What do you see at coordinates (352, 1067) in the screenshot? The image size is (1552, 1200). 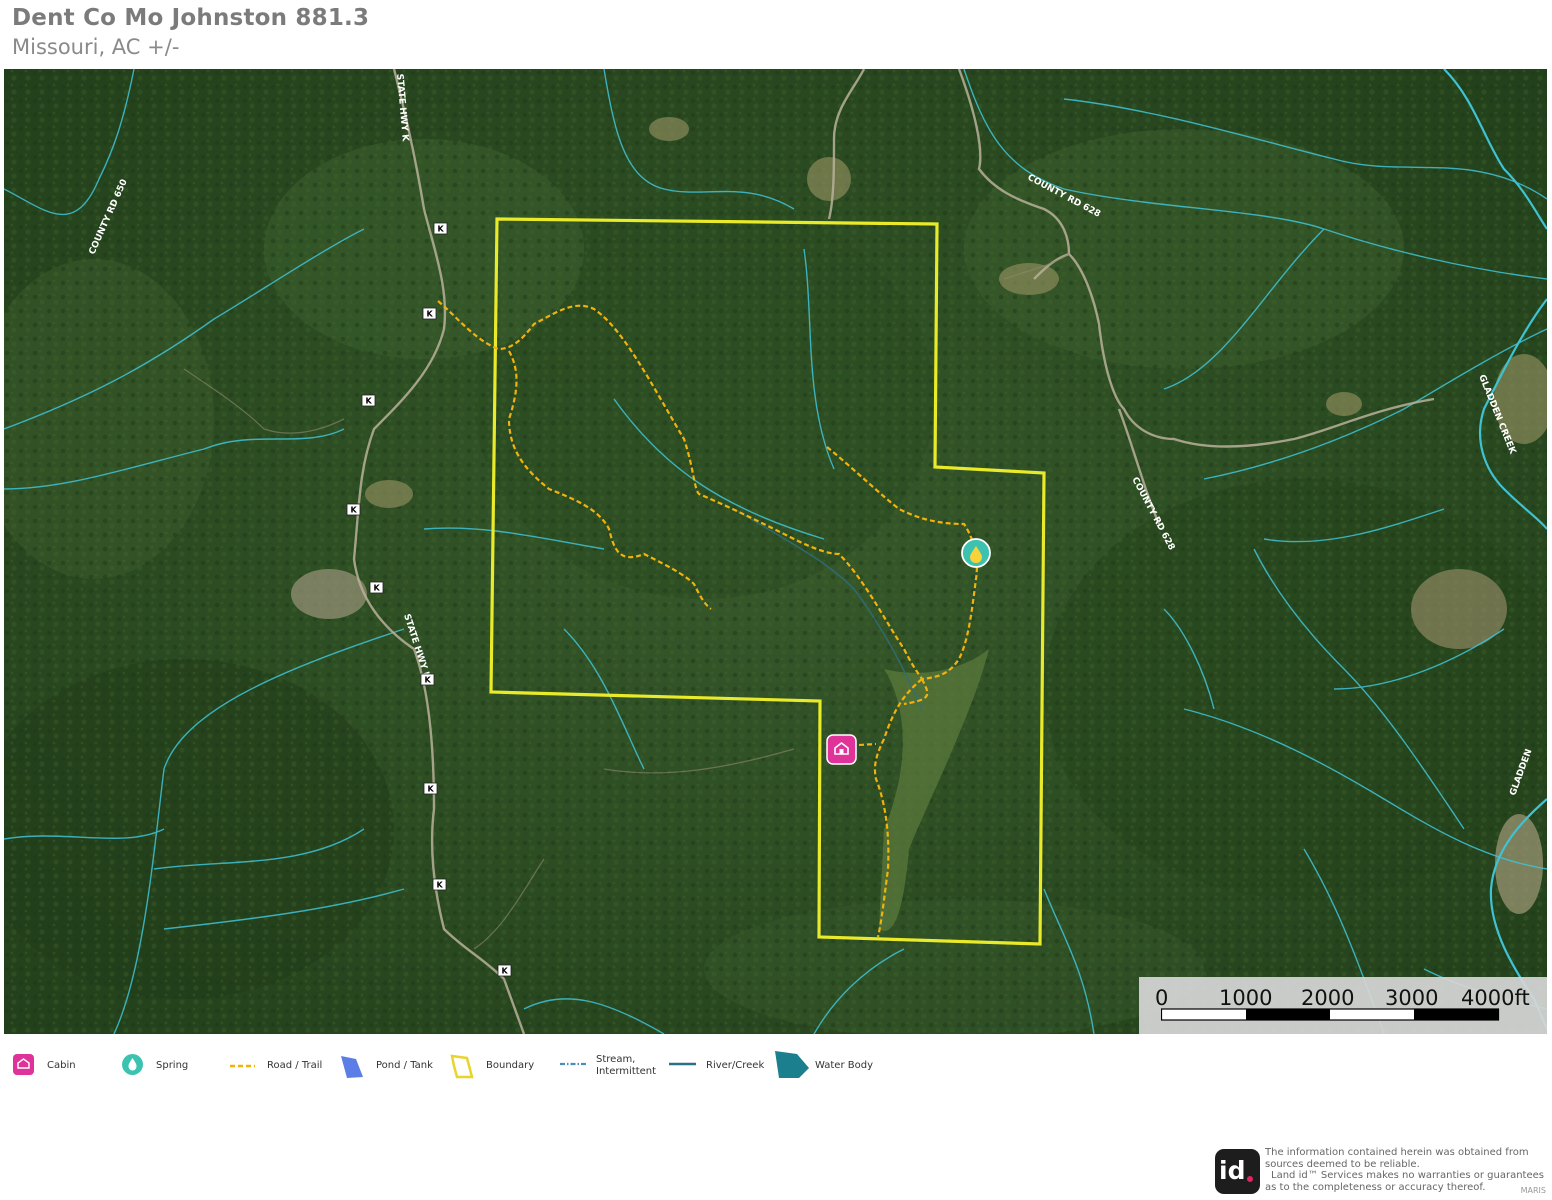 I see `pond-icon` at bounding box center [352, 1067].